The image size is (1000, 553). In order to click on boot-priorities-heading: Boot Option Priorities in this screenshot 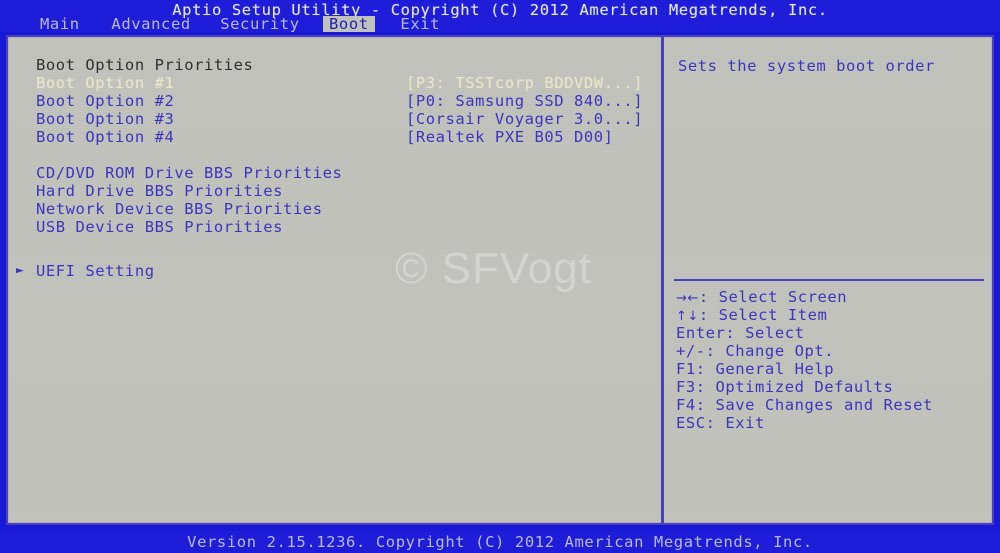, I will do `click(145, 65)`.